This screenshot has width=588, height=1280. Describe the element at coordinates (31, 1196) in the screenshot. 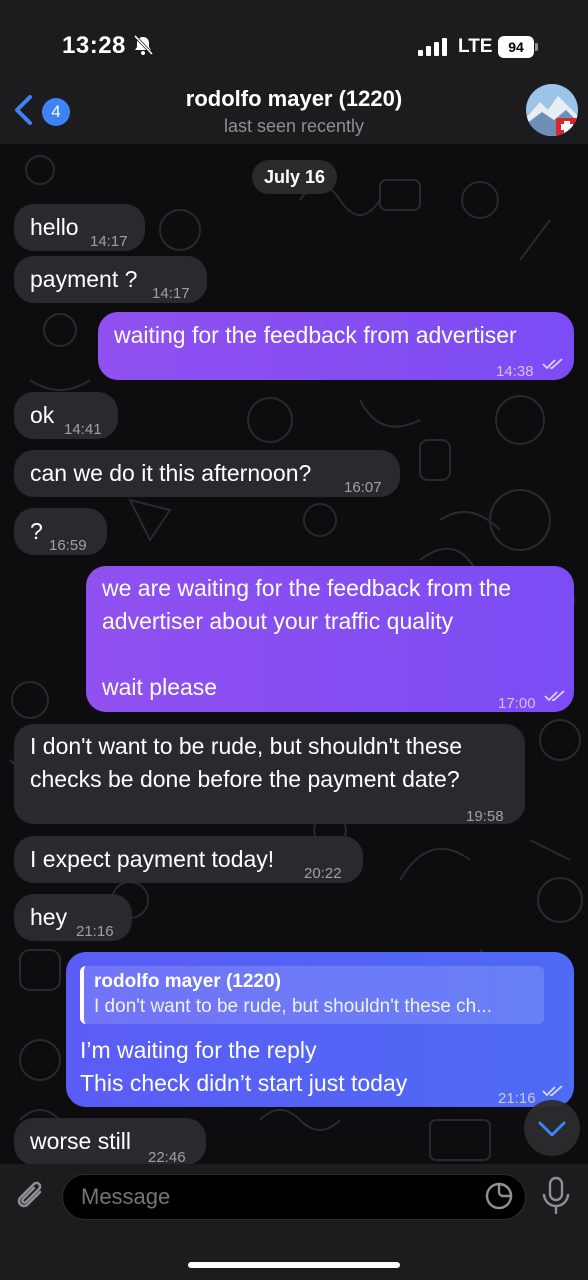

I see `paperclip-icon` at that location.